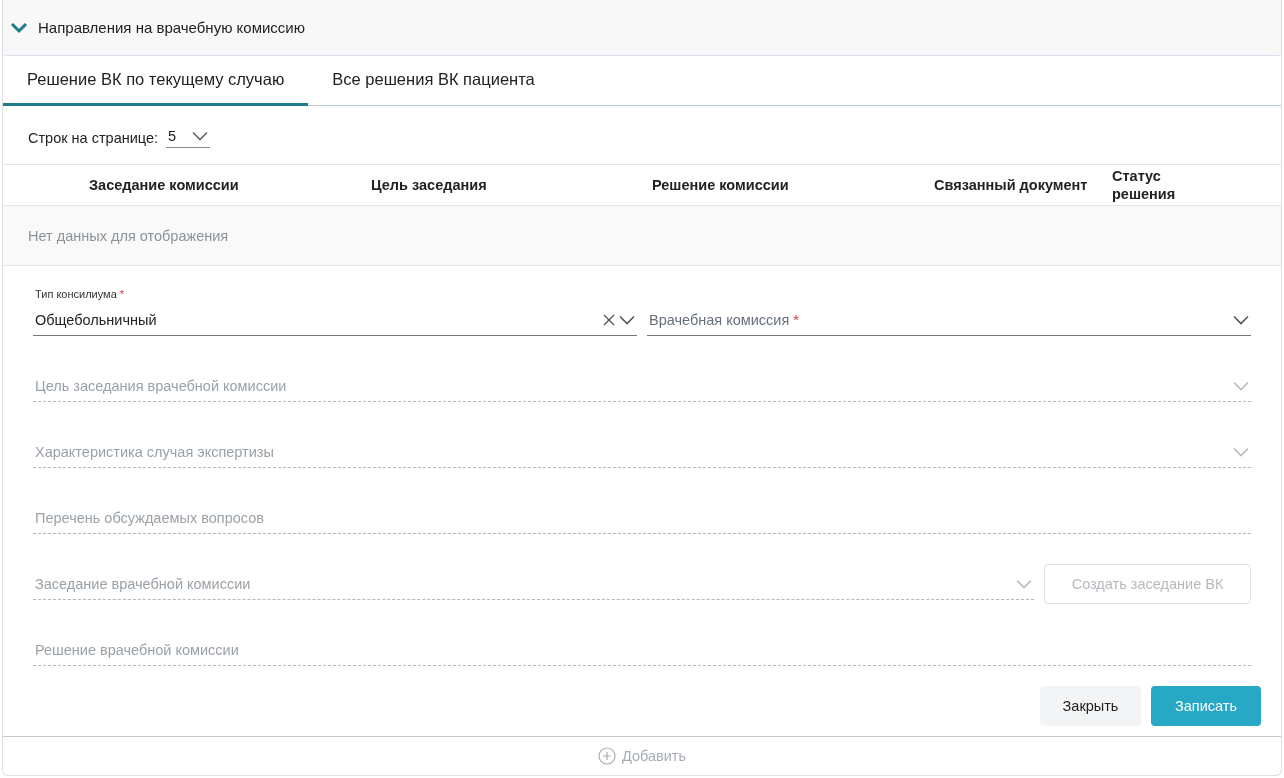 The image size is (1284, 778). What do you see at coordinates (93, 138) in the screenshot?
I see `rows-per-page-label: Строк на странице:` at bounding box center [93, 138].